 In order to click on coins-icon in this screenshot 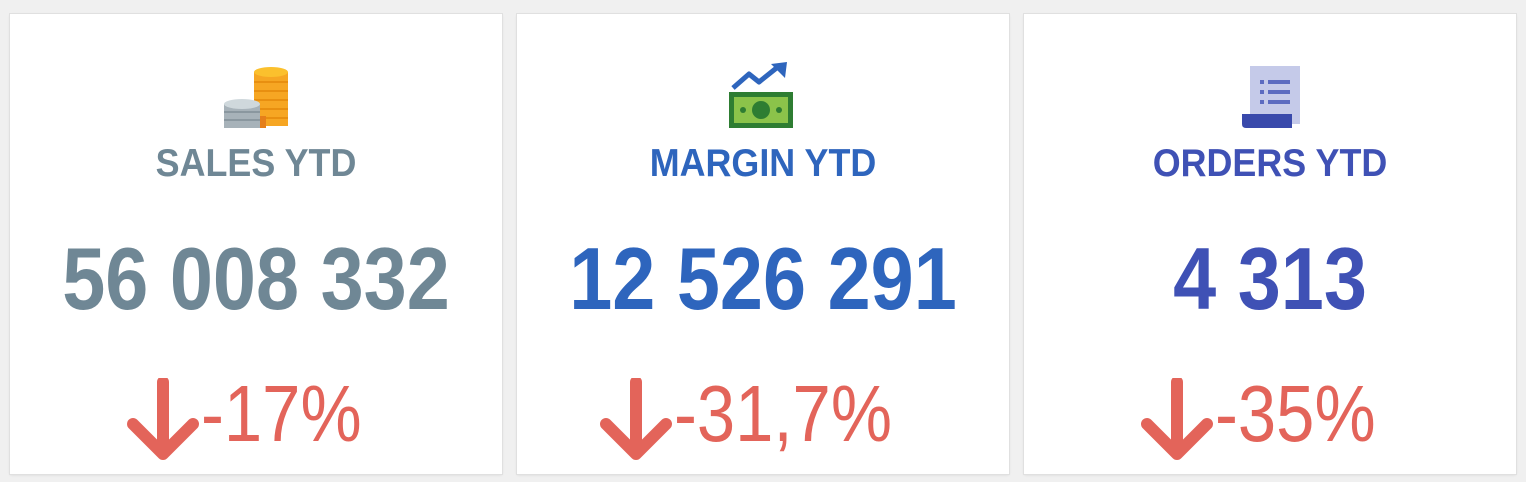, I will do `click(256, 98)`.